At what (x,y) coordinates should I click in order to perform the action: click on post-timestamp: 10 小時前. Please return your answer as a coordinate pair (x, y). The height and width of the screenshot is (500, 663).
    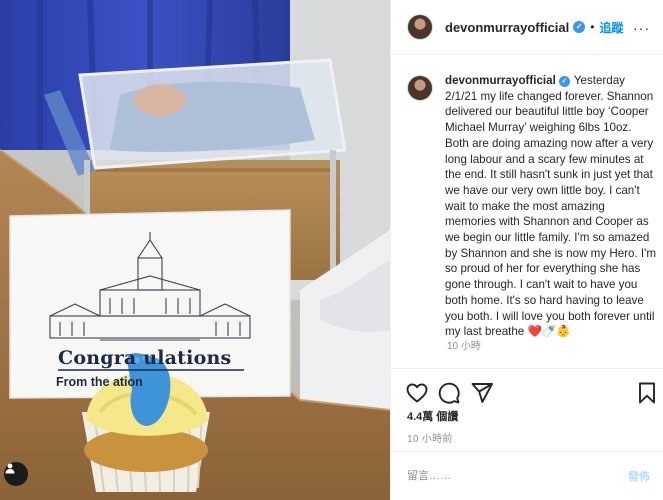
    Looking at the image, I should click on (430, 437).